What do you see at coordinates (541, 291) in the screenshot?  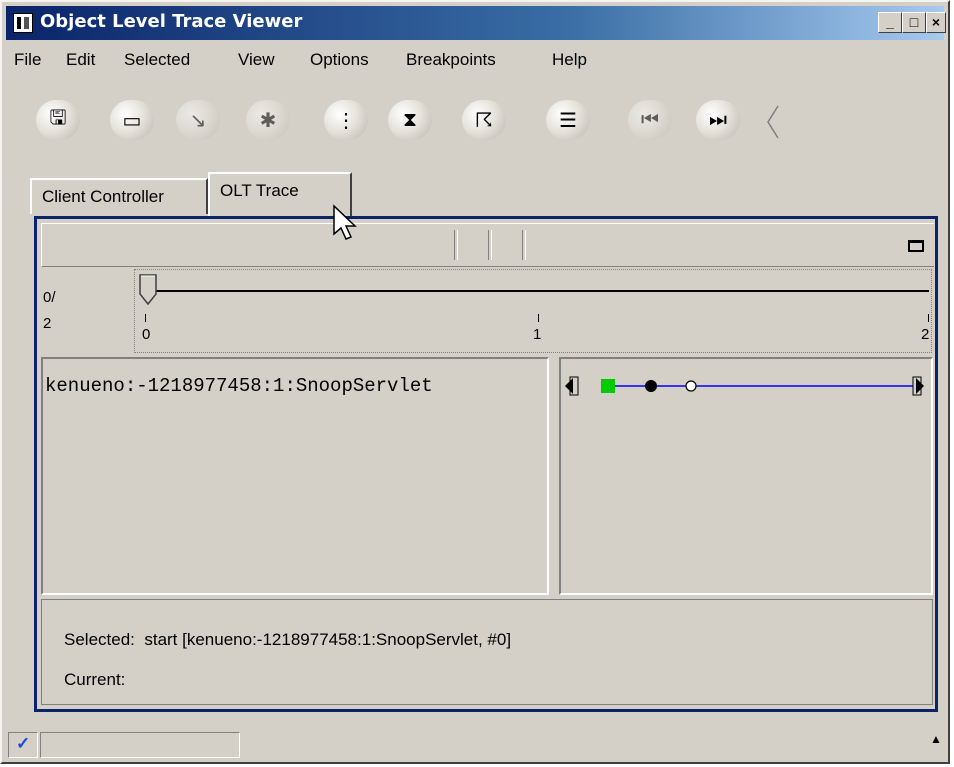 I see `timeline-track` at bounding box center [541, 291].